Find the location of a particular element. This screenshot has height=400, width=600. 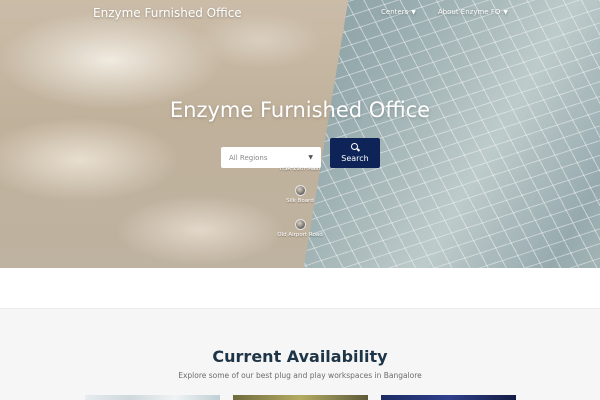

search-button: Search is located at coordinates (355, 153).